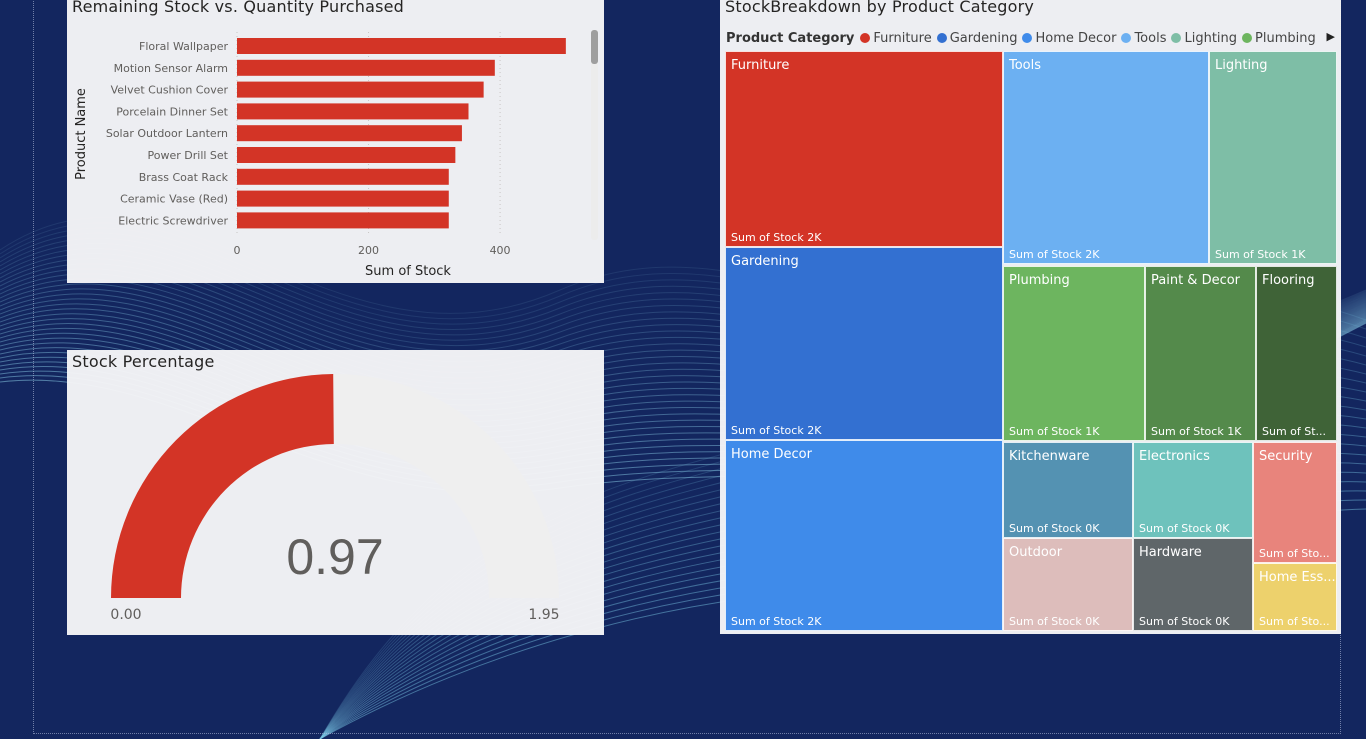 The image size is (1366, 739). Describe the element at coordinates (188, 155) in the screenshot. I see `y-category-label: Power Drill Set` at that location.